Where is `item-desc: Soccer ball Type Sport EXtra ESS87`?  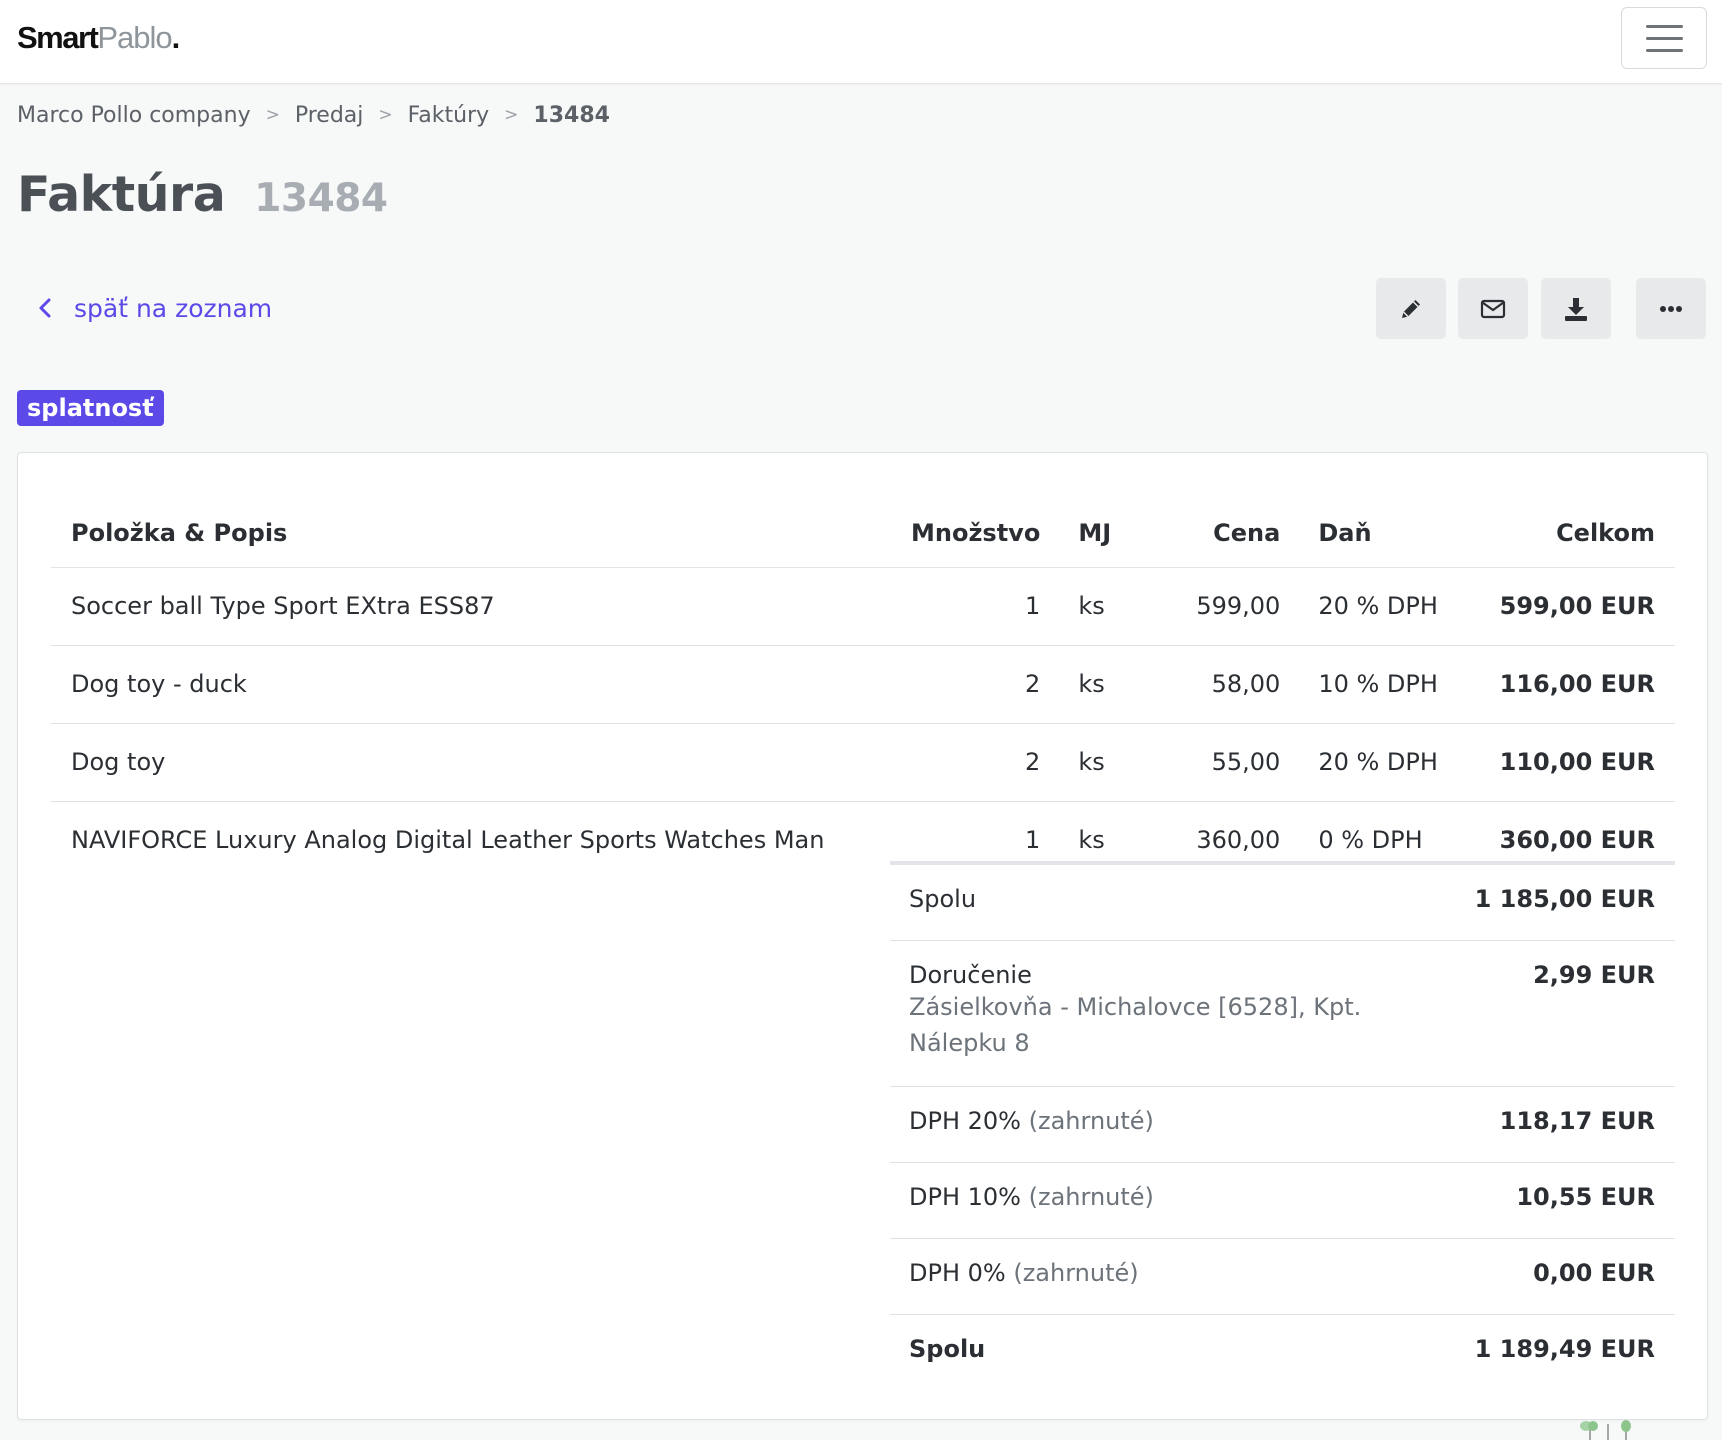 item-desc: Soccer ball Type Sport EXtra ESS87 is located at coordinates (481, 606).